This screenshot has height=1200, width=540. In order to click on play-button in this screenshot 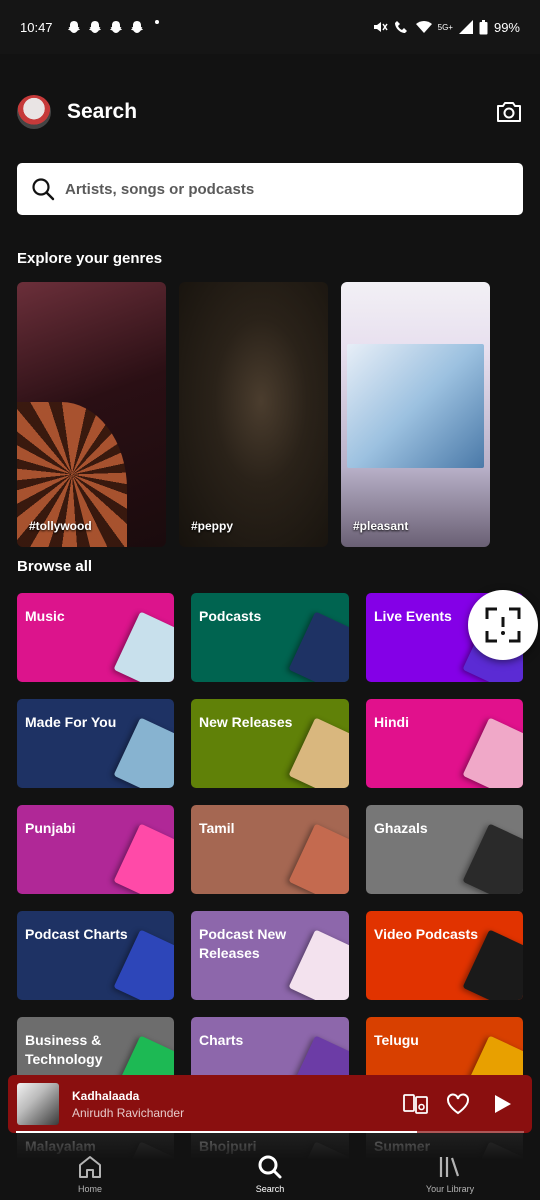, I will do `click(502, 1104)`.